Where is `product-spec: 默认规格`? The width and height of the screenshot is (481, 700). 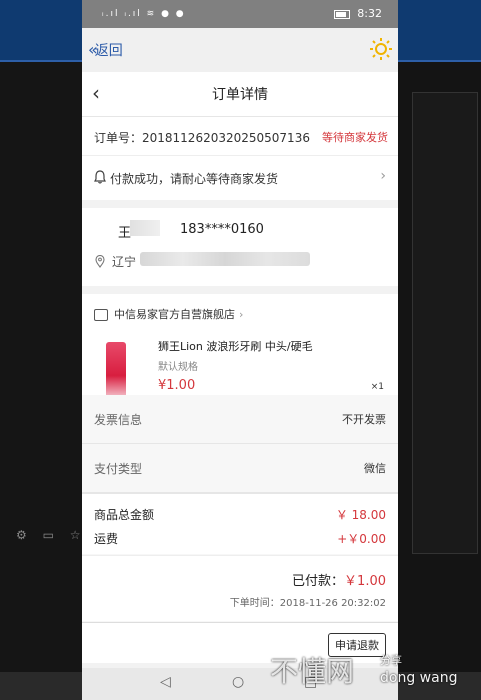 product-spec: 默认规格 is located at coordinates (178, 367).